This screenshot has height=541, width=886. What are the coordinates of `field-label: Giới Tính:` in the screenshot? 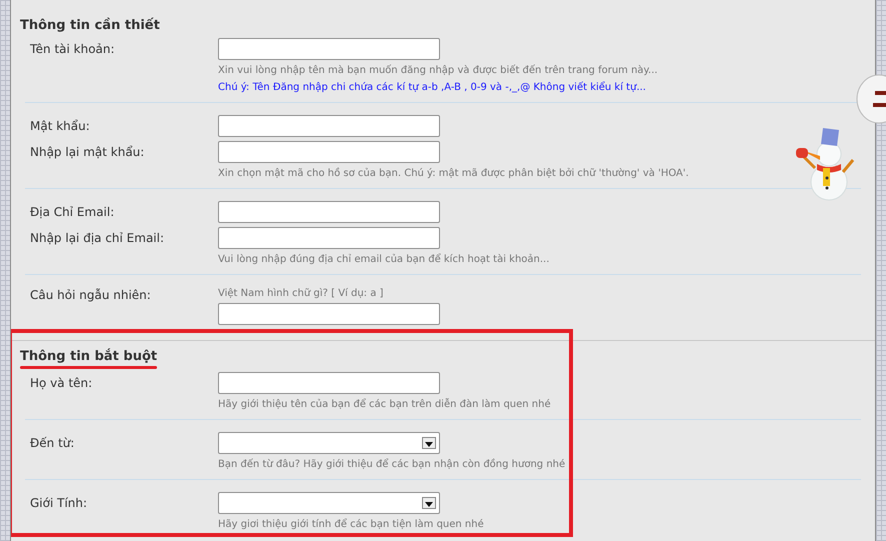 It's located at (59, 503).